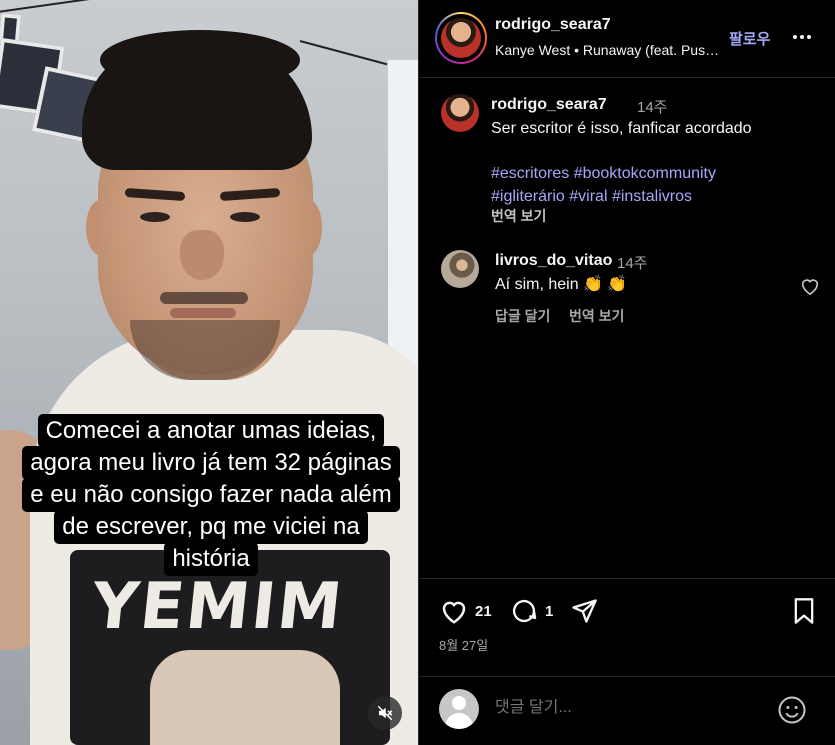  What do you see at coordinates (792, 710) in the screenshot?
I see `emoji-icon` at bounding box center [792, 710].